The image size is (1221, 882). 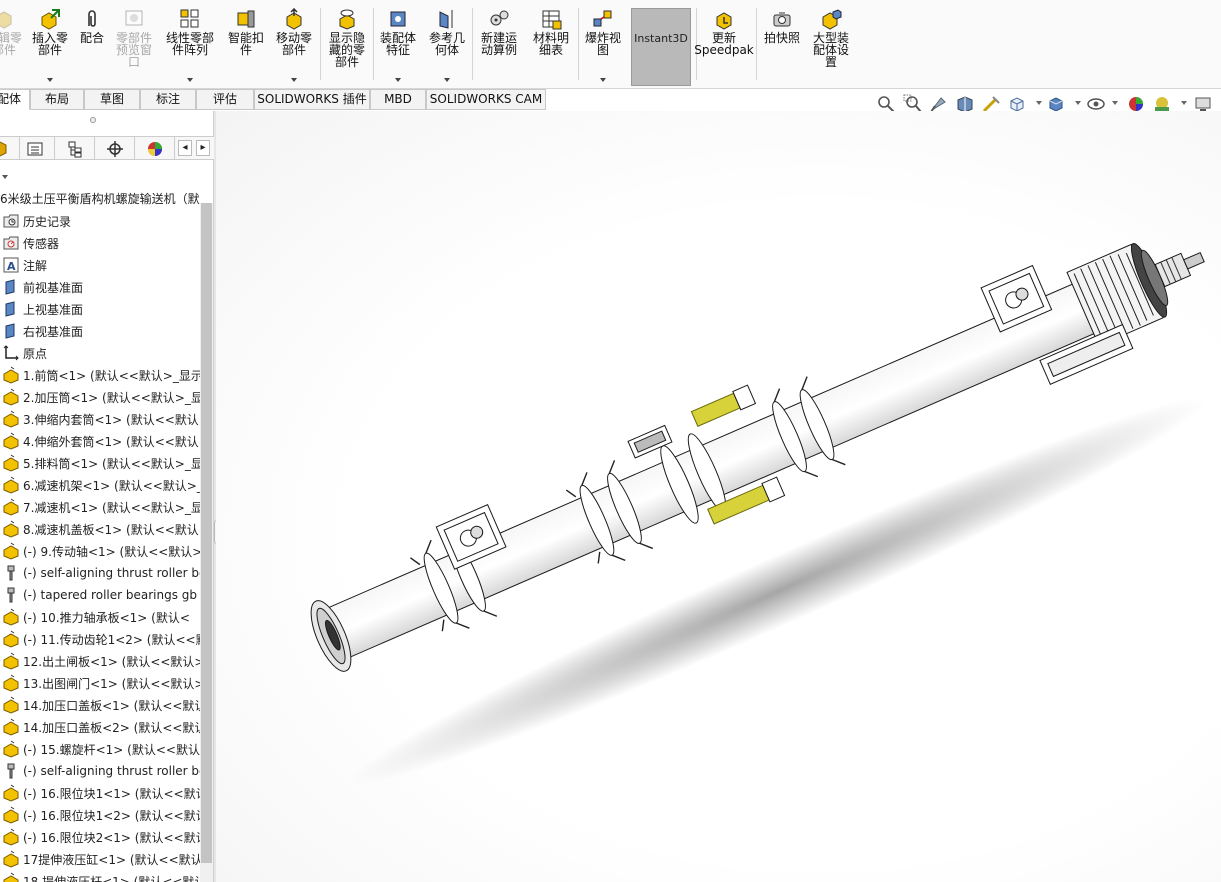 What do you see at coordinates (100, 243) in the screenshot?
I see `tree-item: 传感器` at bounding box center [100, 243].